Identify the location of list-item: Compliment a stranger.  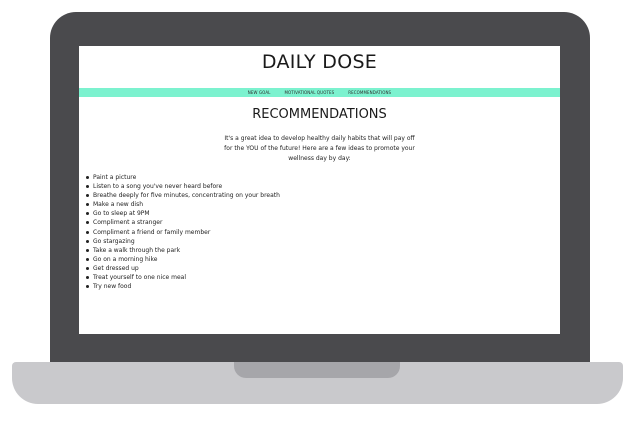
(322, 222).